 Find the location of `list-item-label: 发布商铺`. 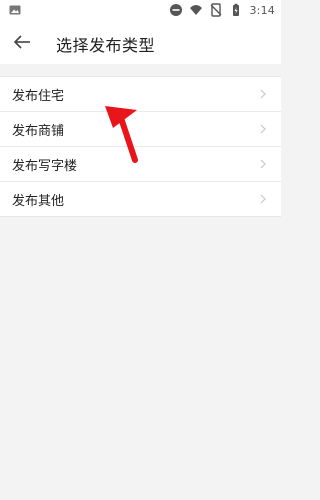

list-item-label: 发布商铺 is located at coordinates (38, 131).